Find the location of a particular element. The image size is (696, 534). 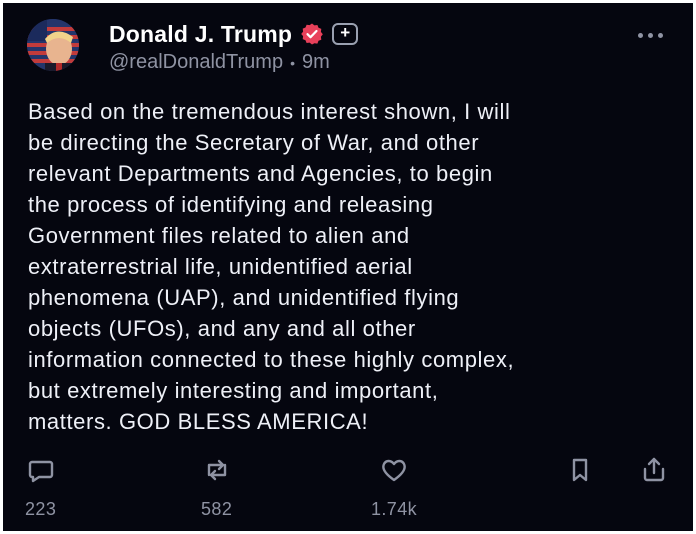

bookmark-icon is located at coordinates (580, 470).